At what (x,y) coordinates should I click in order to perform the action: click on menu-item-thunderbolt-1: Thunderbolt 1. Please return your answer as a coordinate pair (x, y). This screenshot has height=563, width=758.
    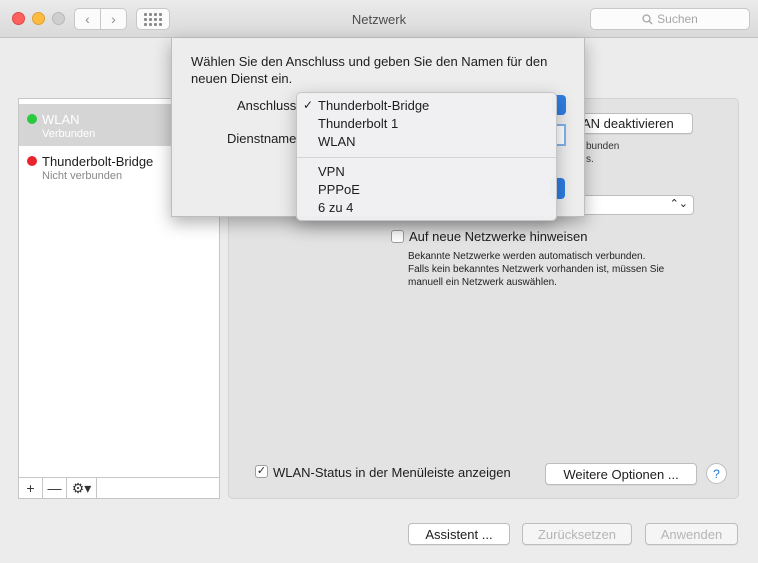
    Looking at the image, I should click on (426, 124).